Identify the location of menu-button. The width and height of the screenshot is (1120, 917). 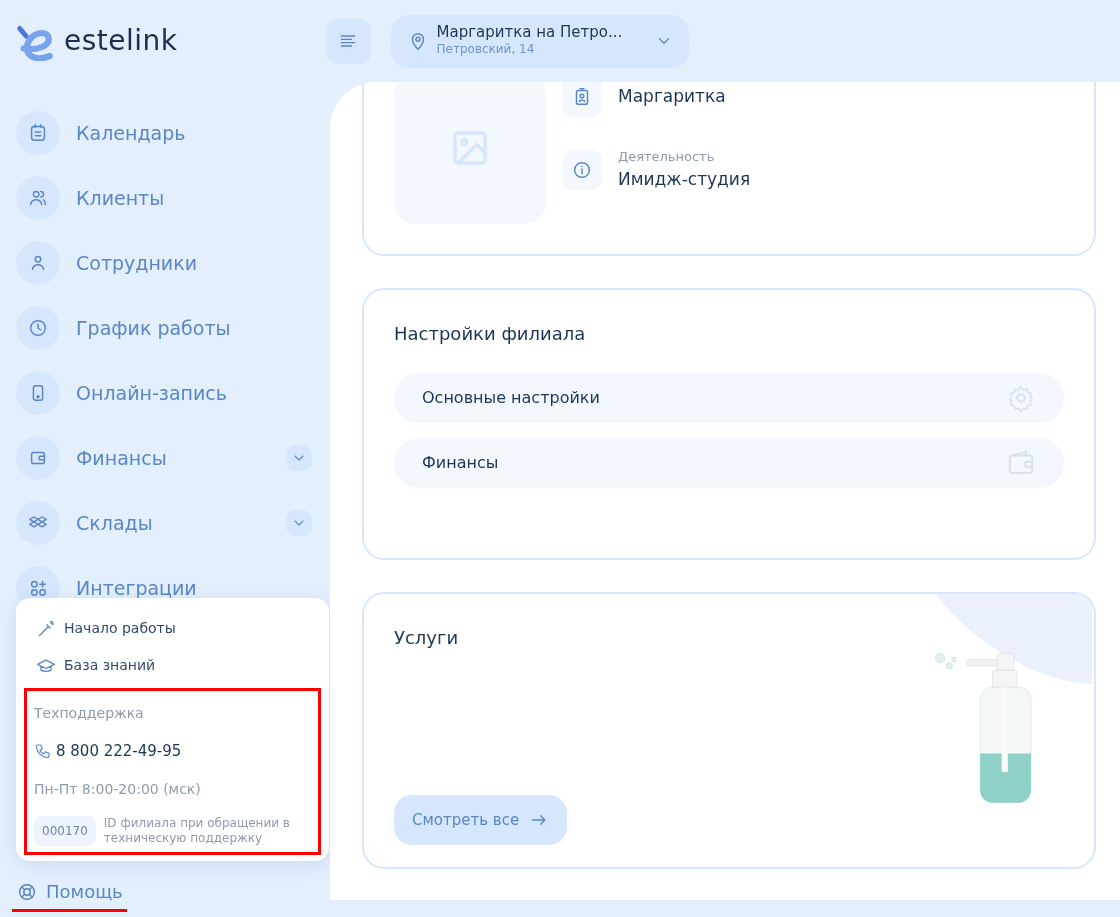
(348, 41).